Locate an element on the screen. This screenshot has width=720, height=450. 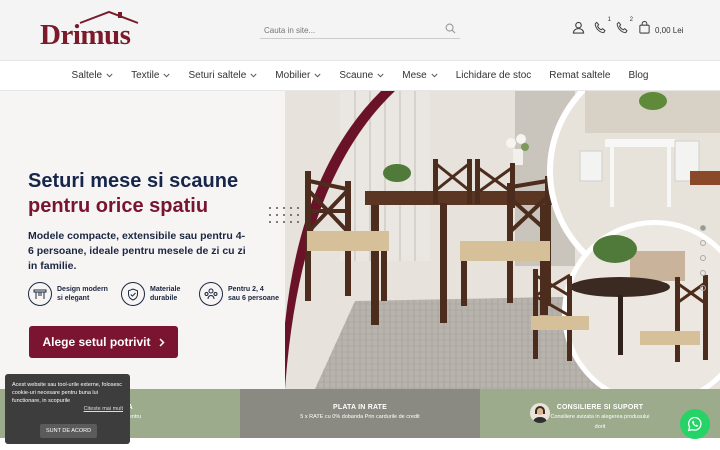
cookie-accept-button: SUNT DE ACORD is located at coordinates (69, 431).